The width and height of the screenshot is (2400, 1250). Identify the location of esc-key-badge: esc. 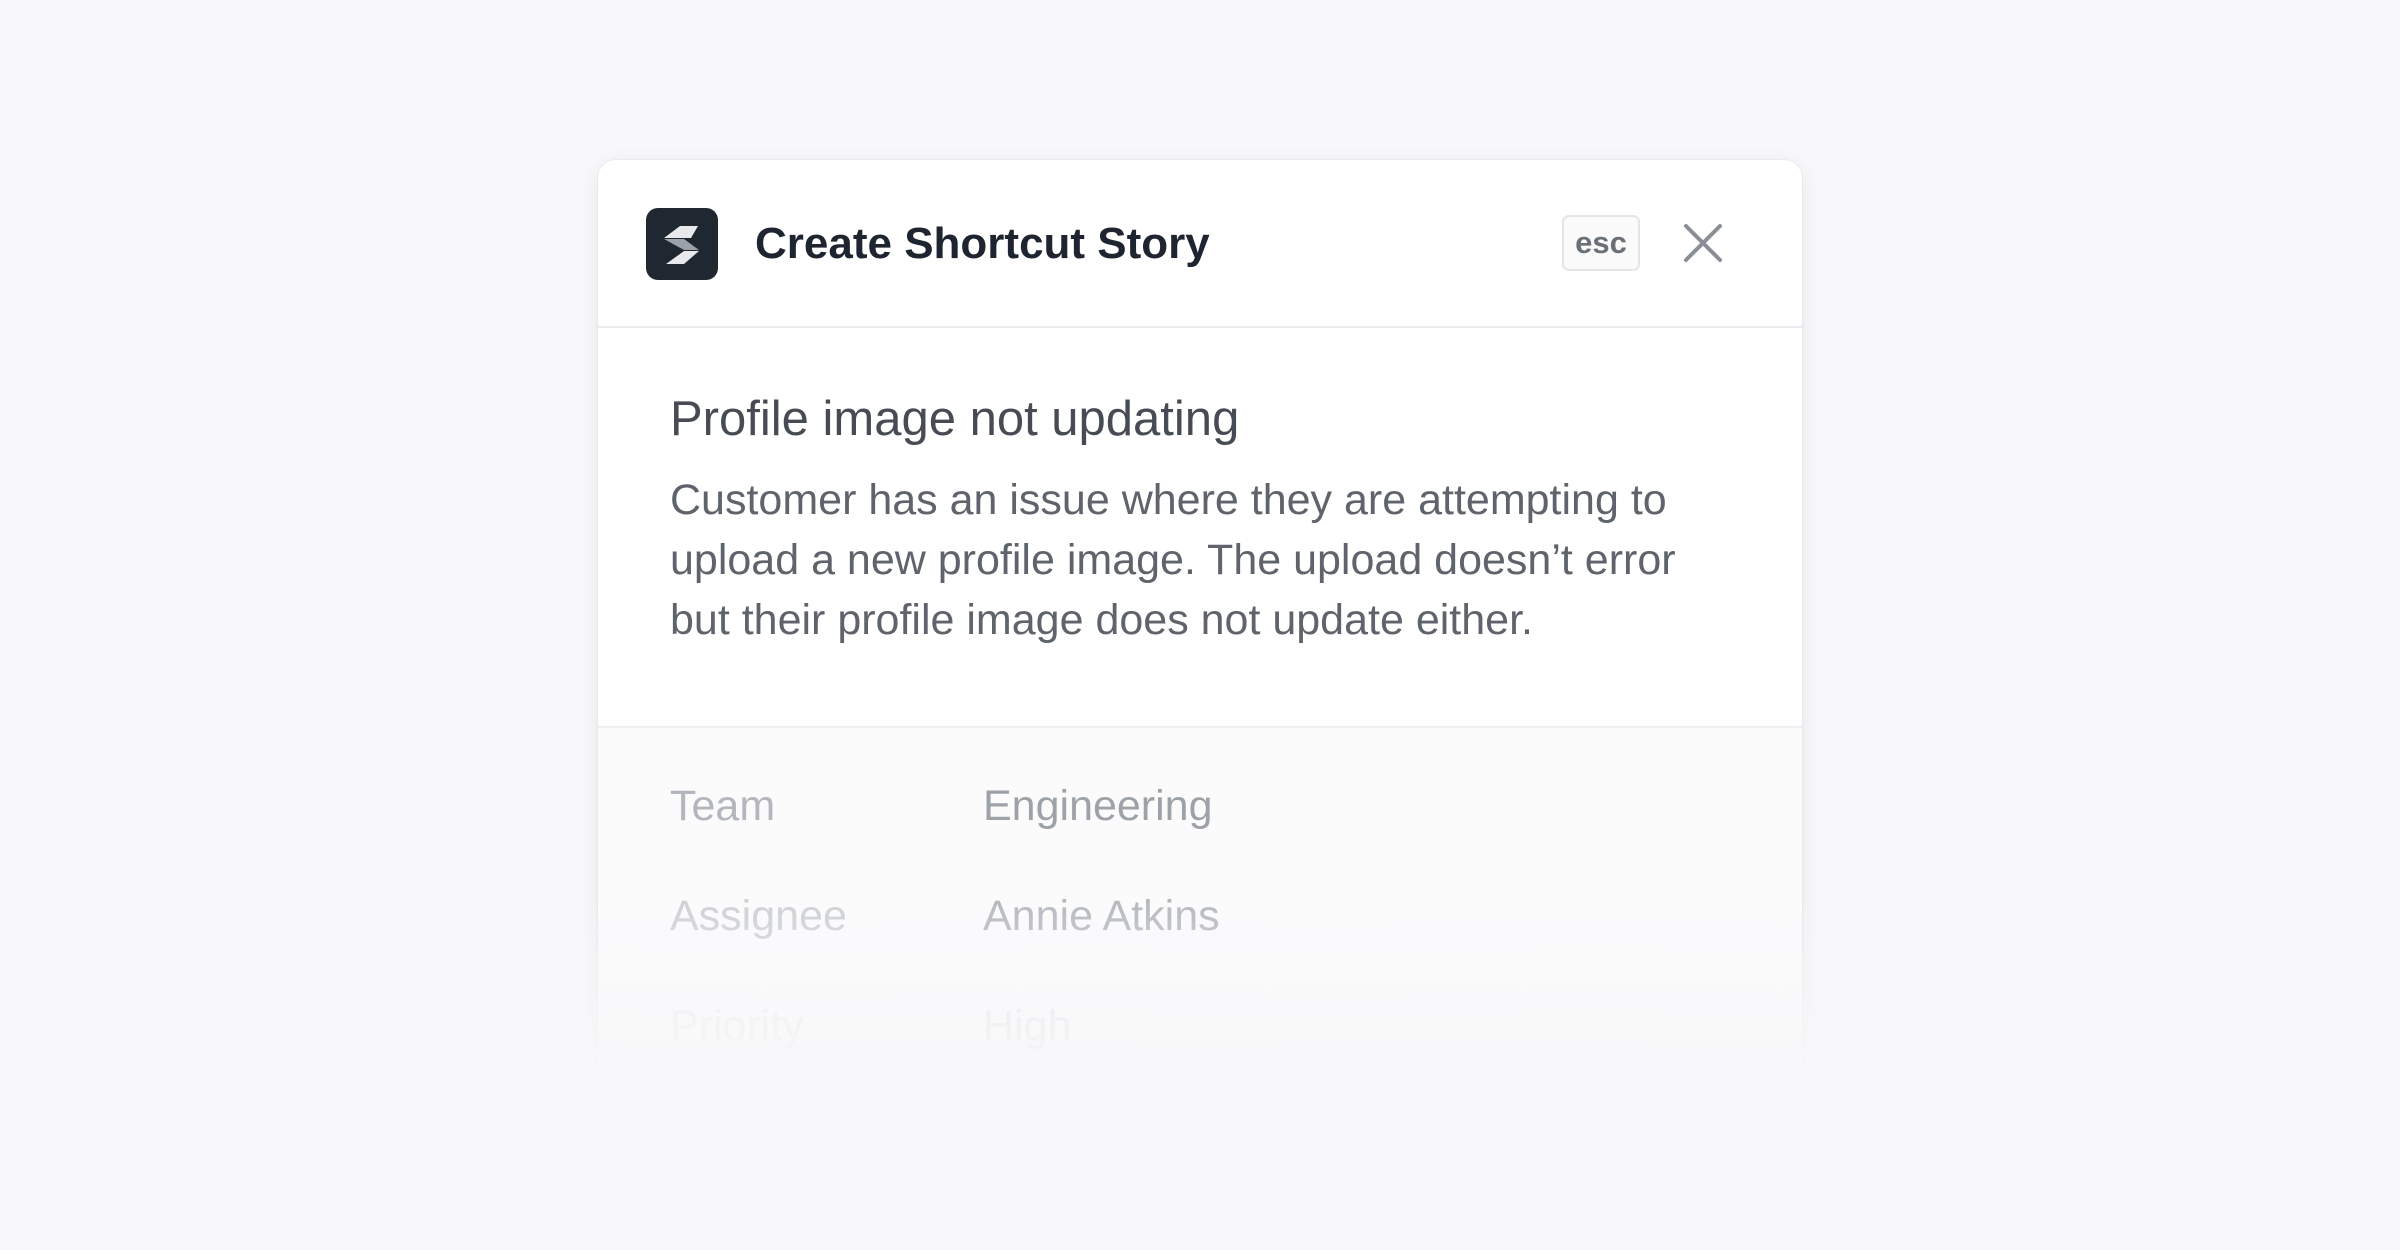
(1601, 243).